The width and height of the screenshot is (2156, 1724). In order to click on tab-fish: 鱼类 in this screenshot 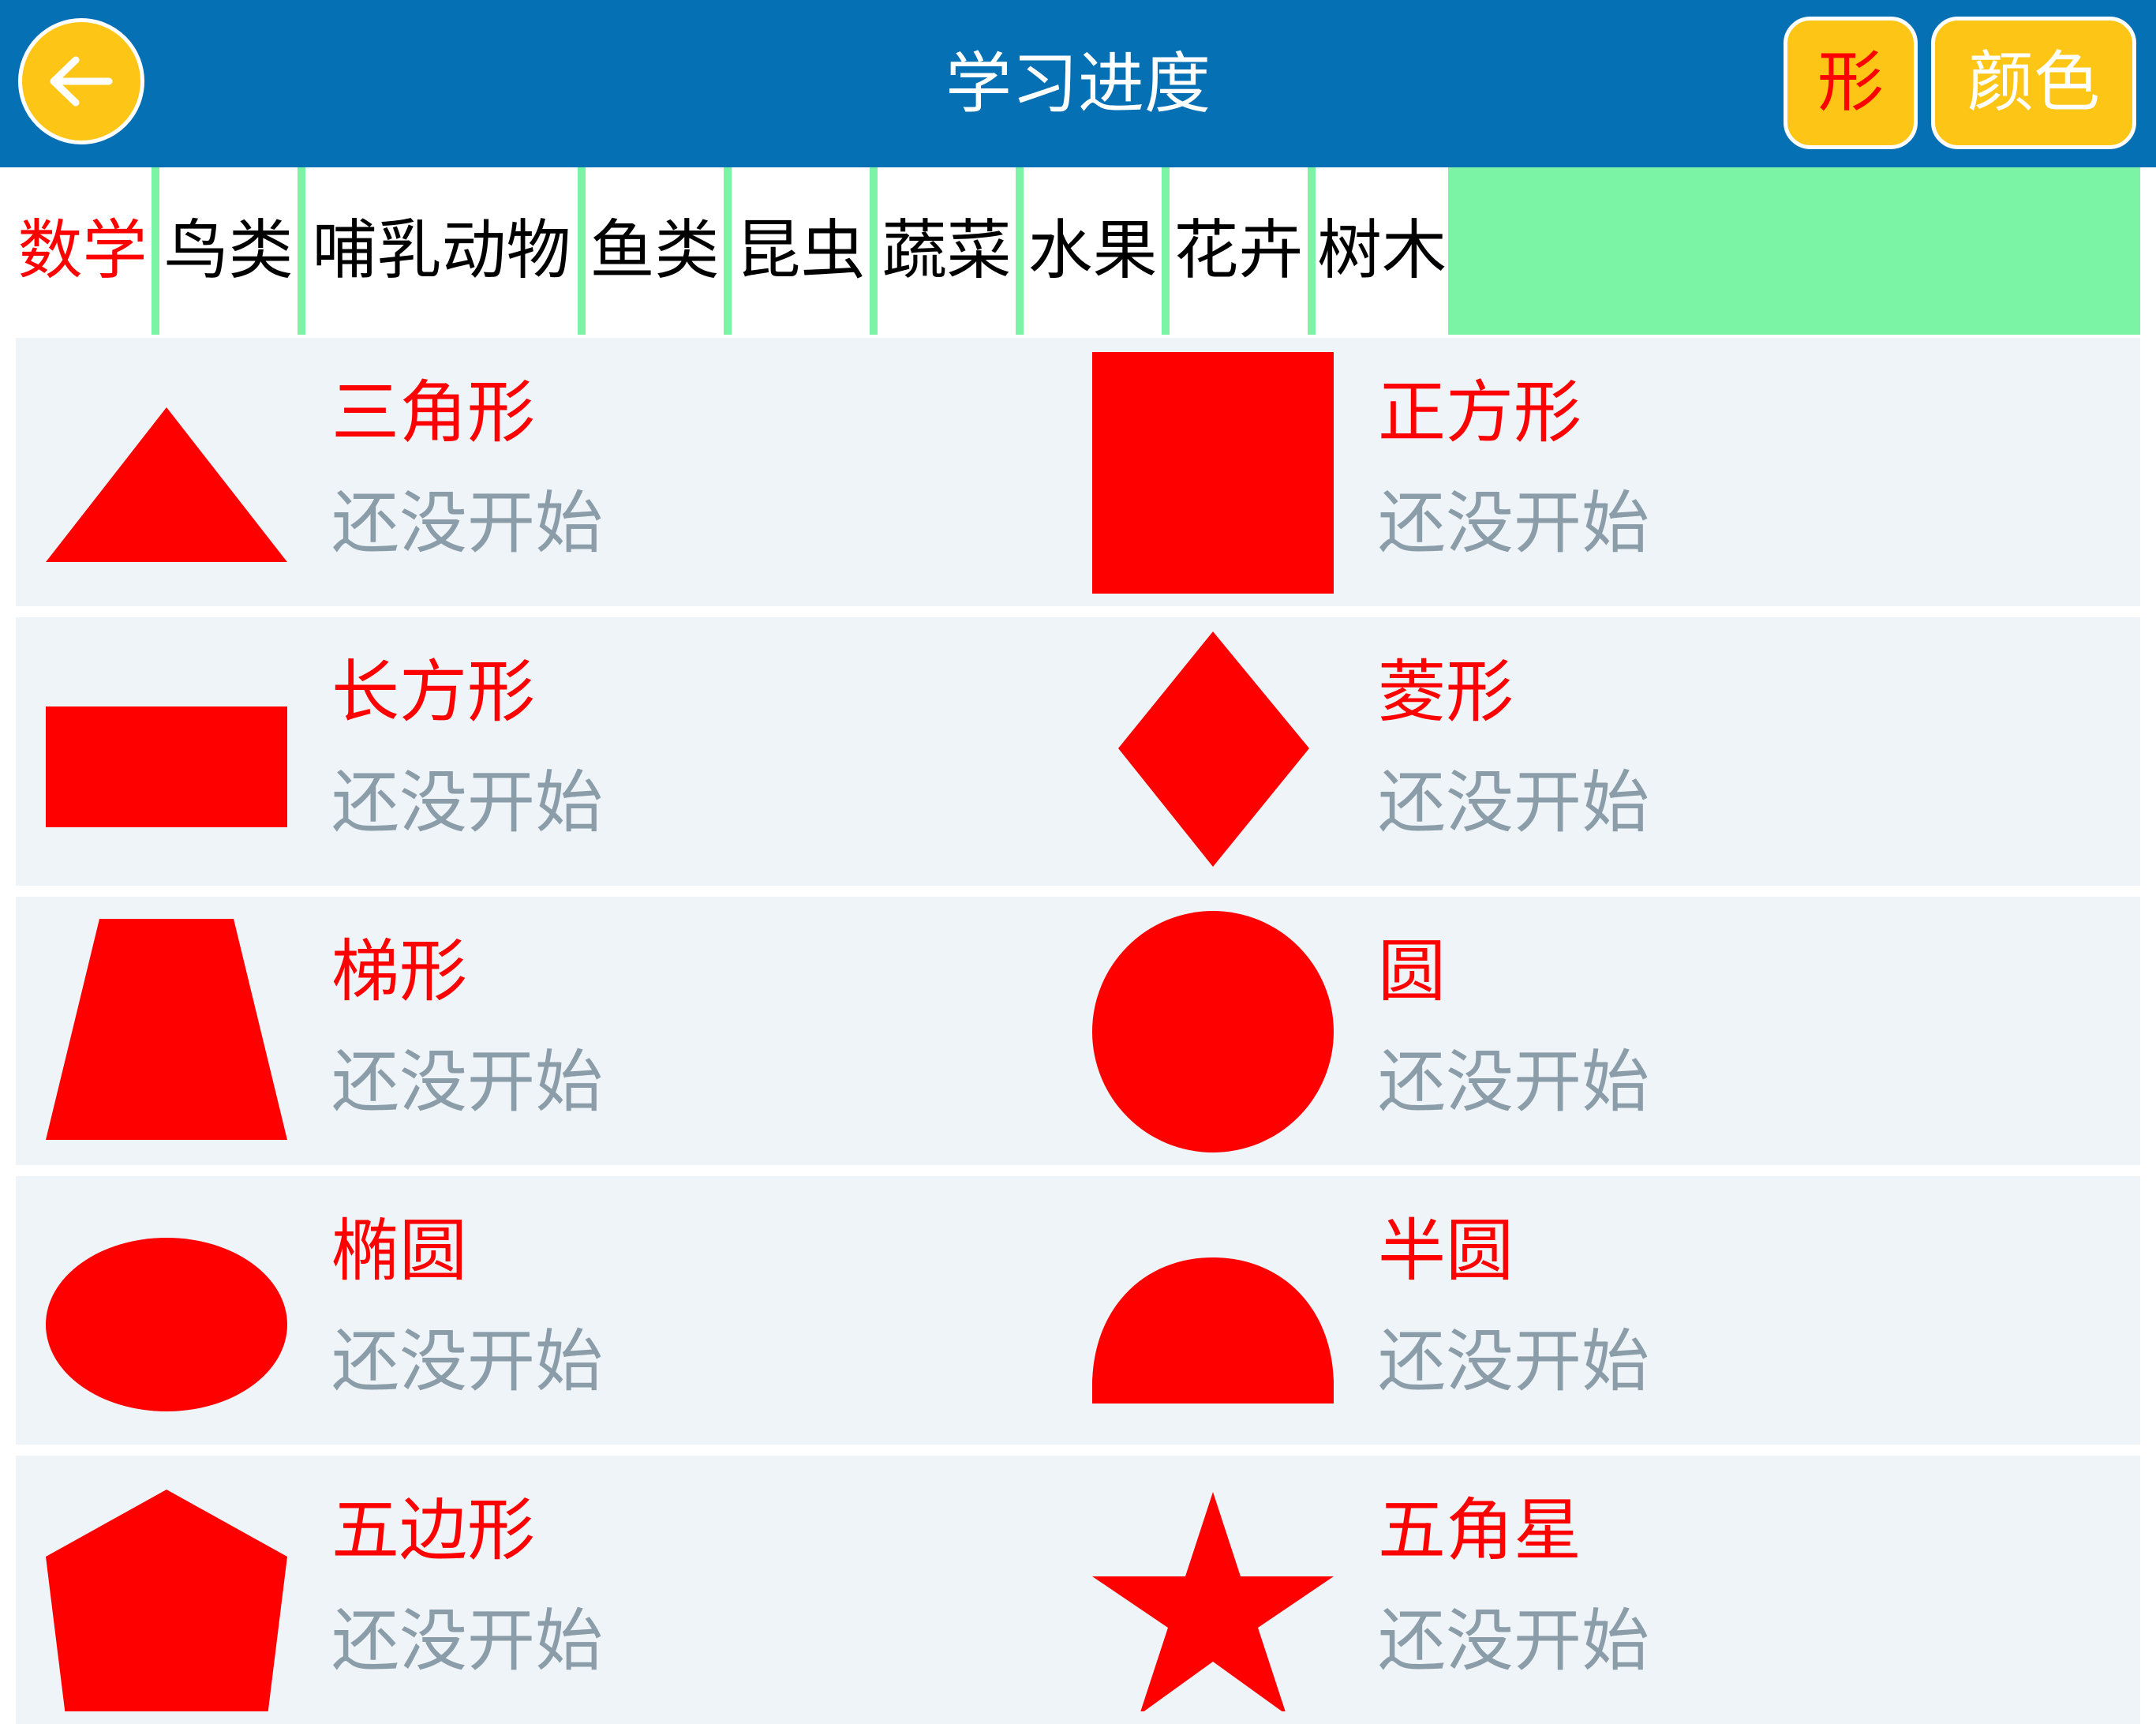, I will do `click(655, 251)`.